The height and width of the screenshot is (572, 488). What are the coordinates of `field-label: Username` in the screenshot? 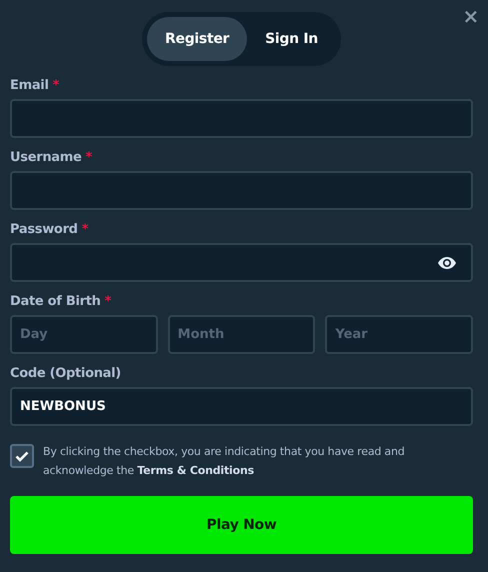 It's located at (46, 157).